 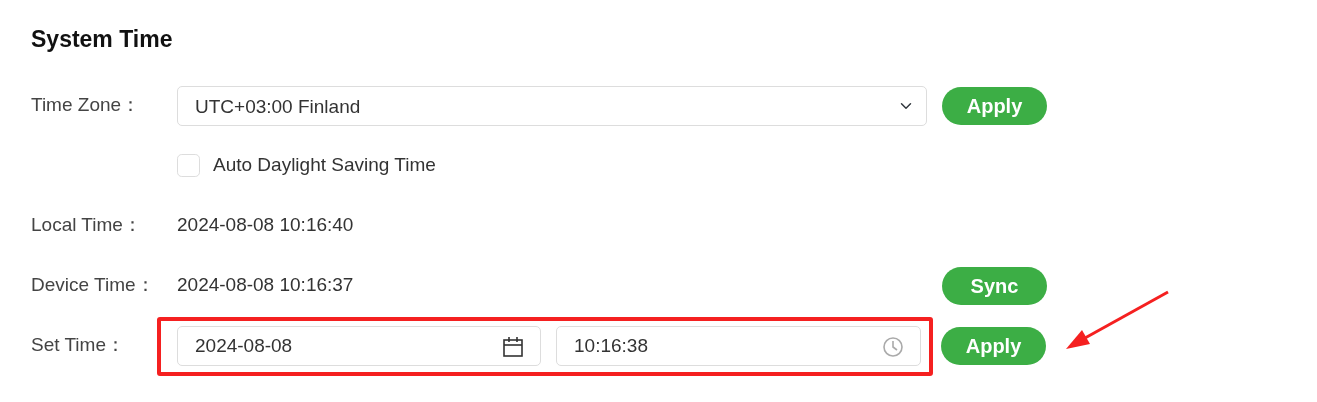 I want to click on field-label: Local Time：, so click(x=87, y=225).